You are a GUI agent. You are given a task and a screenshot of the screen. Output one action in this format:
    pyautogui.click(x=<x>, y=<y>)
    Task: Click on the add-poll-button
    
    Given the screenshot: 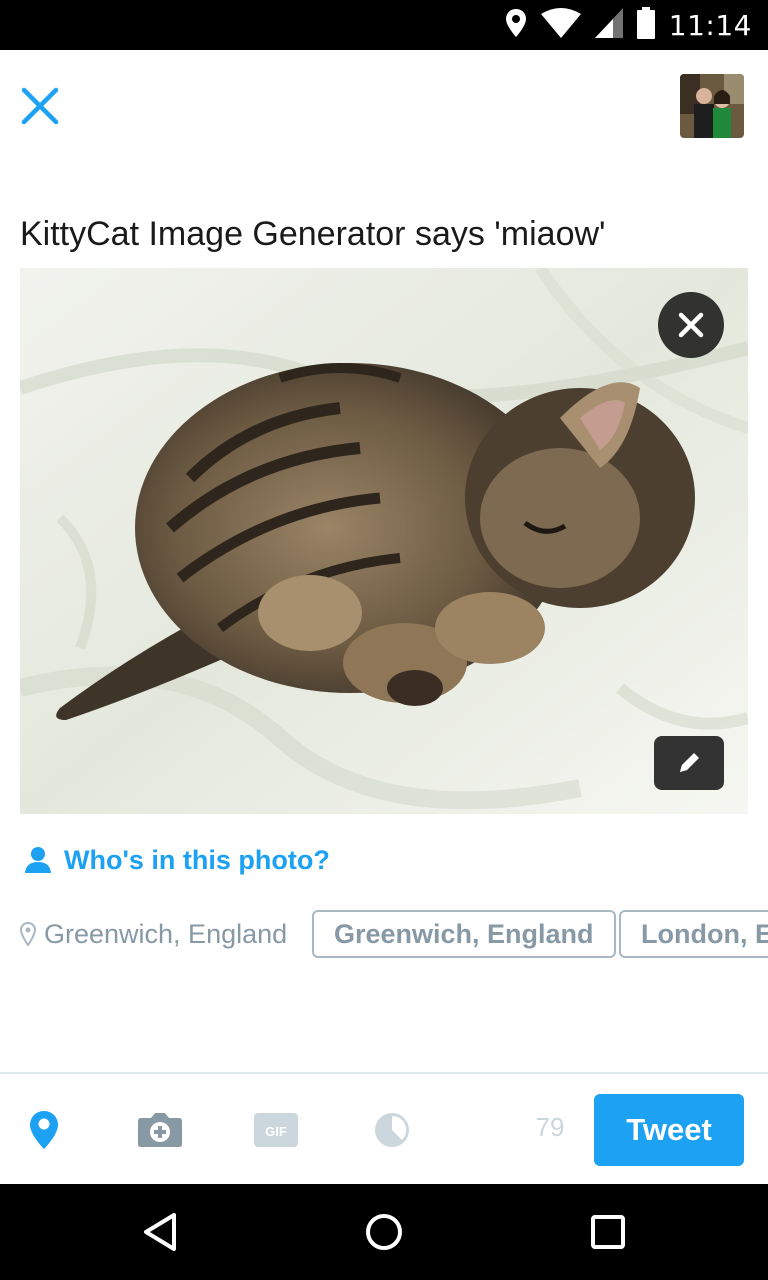 What is the action you would take?
    pyautogui.click(x=392, y=1130)
    